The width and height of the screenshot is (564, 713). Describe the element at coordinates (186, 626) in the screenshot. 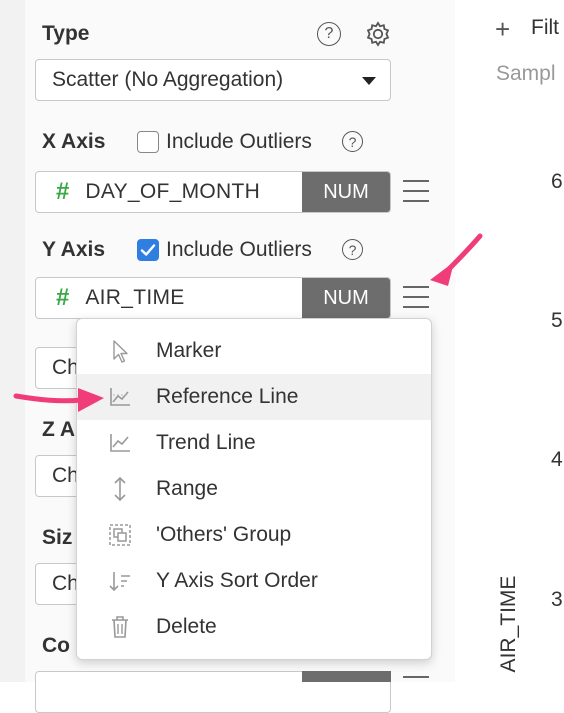

I see `menu-item-label: Delete` at that location.